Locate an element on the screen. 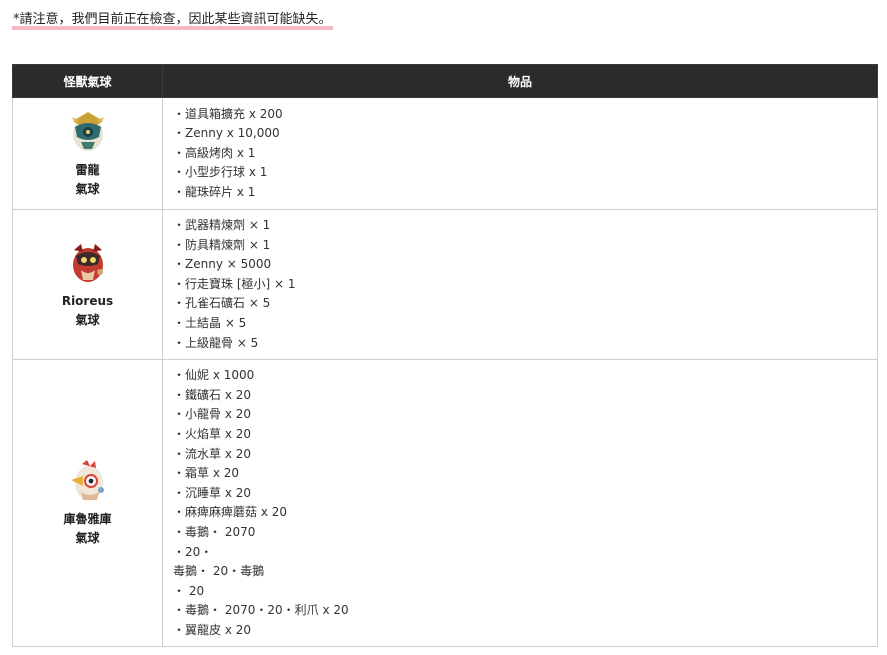 This screenshot has height=655, width=887. list-item: ・Zenny × 5000 is located at coordinates (222, 264).